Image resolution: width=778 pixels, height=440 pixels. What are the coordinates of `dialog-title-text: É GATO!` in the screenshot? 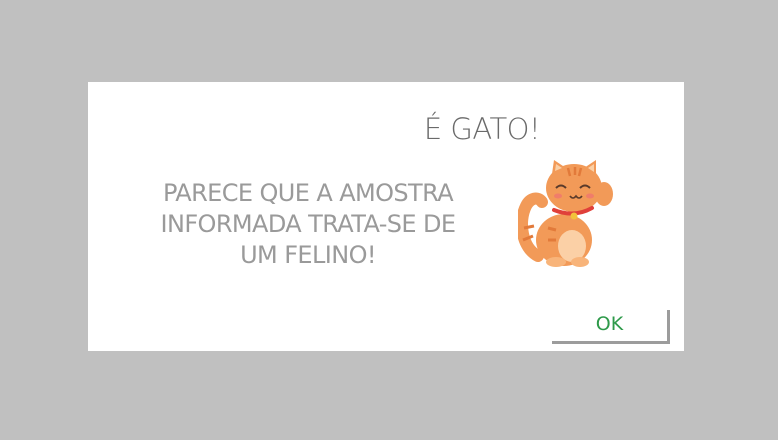 It's located at (482, 129).